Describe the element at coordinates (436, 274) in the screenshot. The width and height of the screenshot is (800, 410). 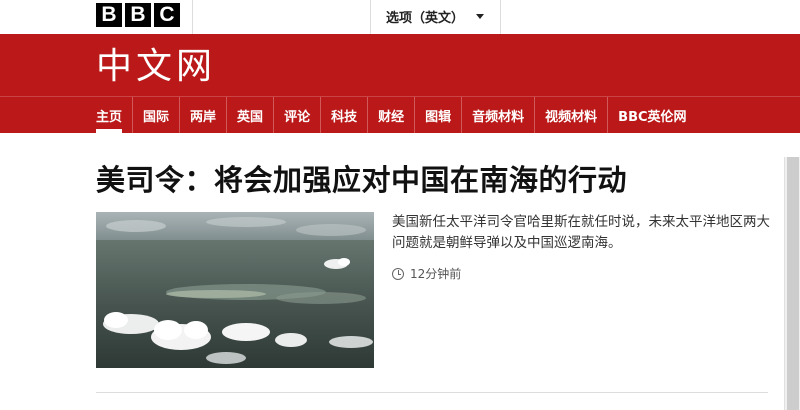
I see `timestamp-label: 12分钟前` at that location.